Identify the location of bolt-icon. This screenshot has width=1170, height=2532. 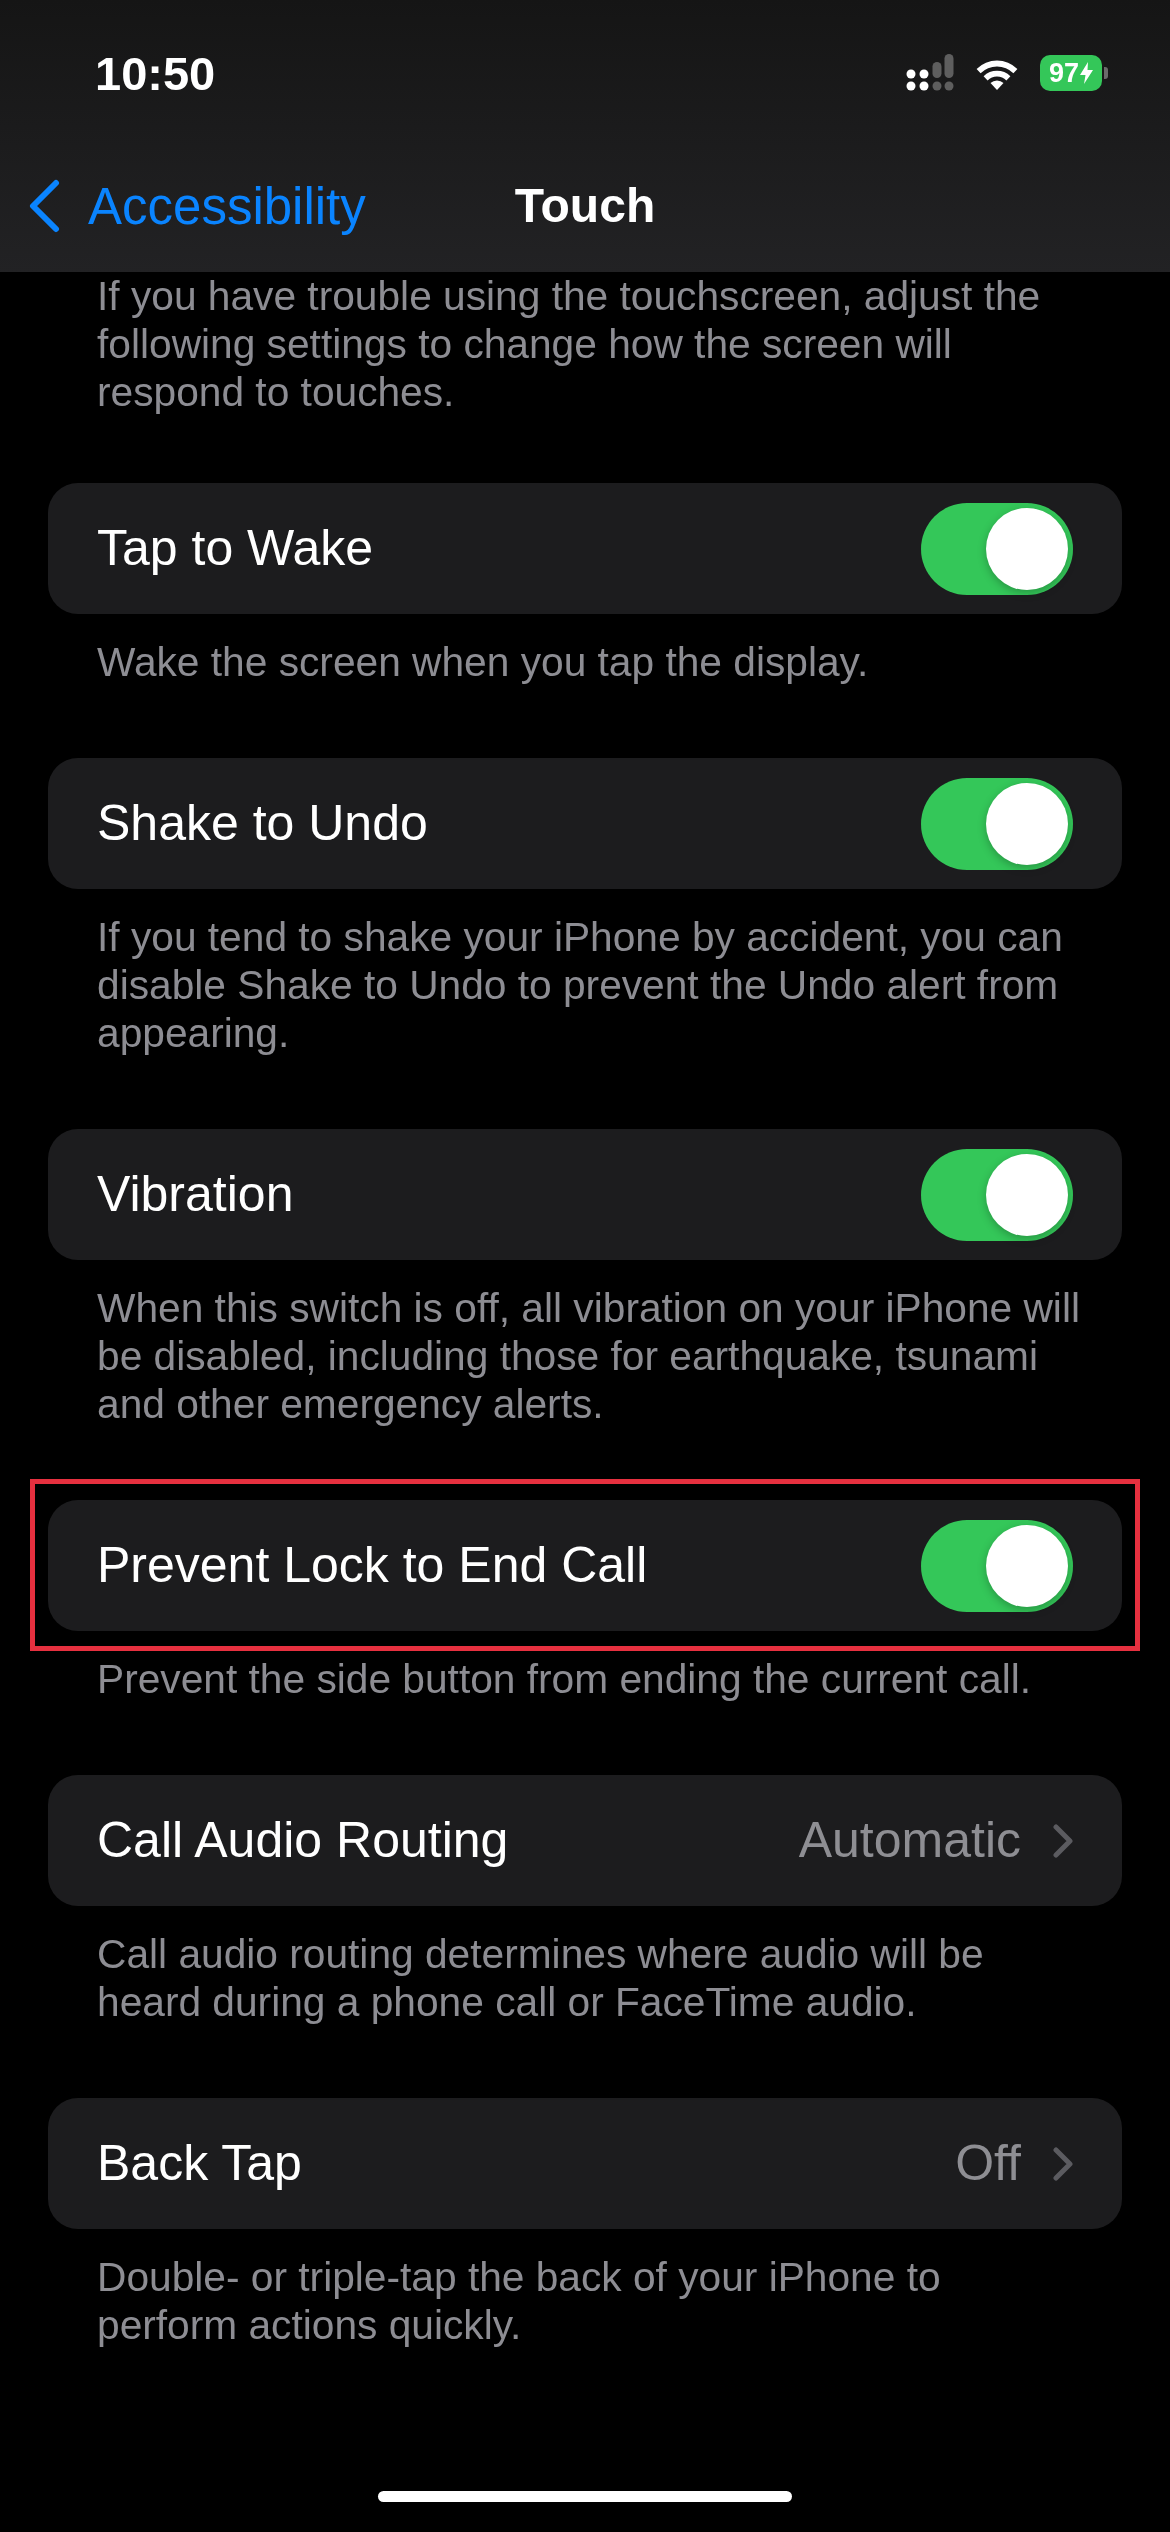
(1086, 73).